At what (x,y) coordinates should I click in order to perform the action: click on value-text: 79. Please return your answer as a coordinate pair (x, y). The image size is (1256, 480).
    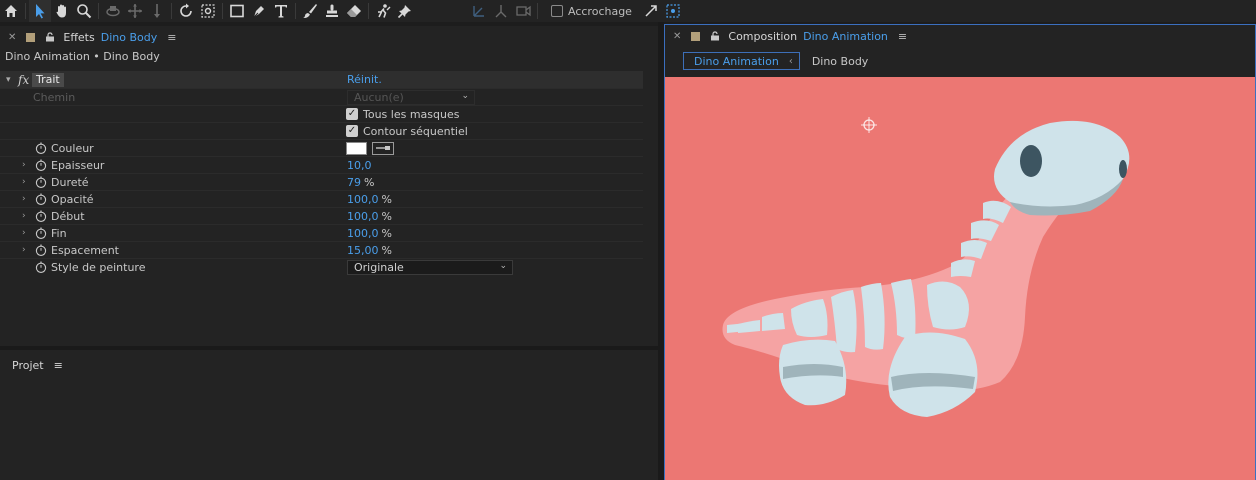
    Looking at the image, I should click on (354, 182).